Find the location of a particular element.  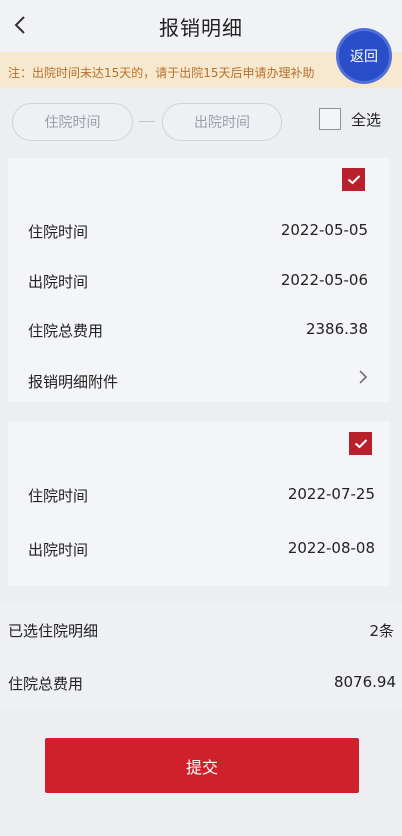

admission-date-filter: 住院时间 is located at coordinates (72, 122).